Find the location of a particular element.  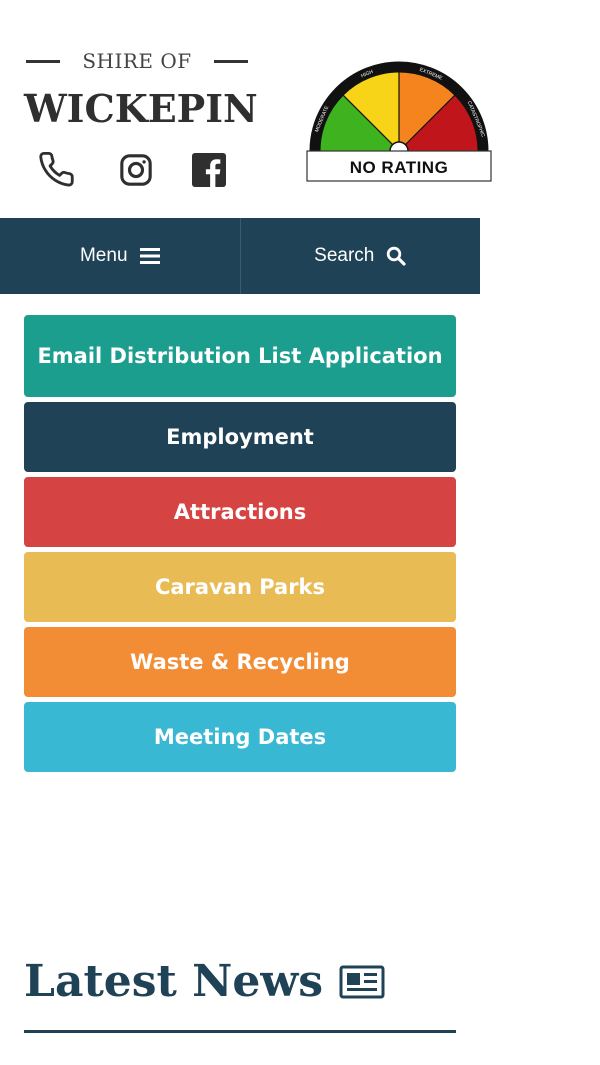

search-icon is located at coordinates (396, 256).